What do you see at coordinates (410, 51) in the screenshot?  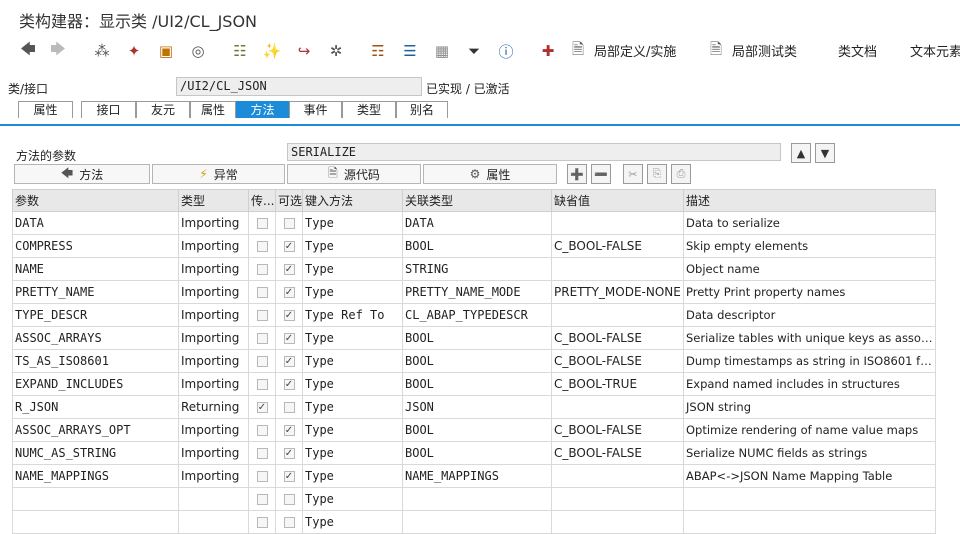 I see `list-icon: ☰` at bounding box center [410, 51].